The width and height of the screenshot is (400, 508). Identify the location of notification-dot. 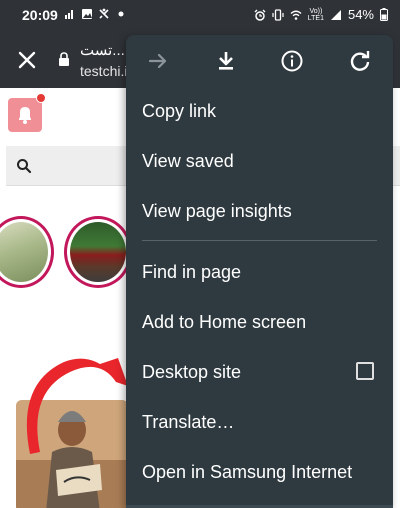
(41, 98).